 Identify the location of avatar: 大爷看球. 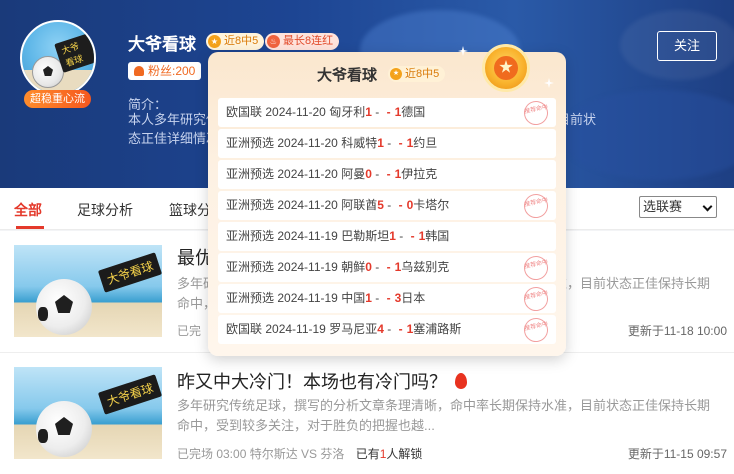
(58, 58).